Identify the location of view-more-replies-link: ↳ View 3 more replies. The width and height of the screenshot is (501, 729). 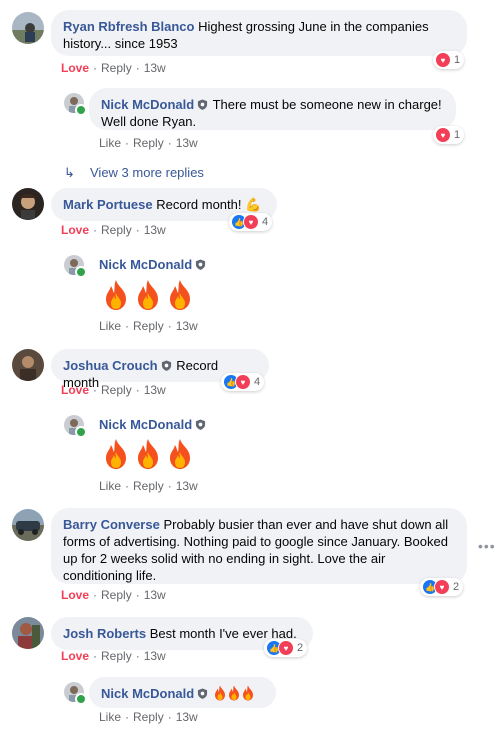
(134, 173).